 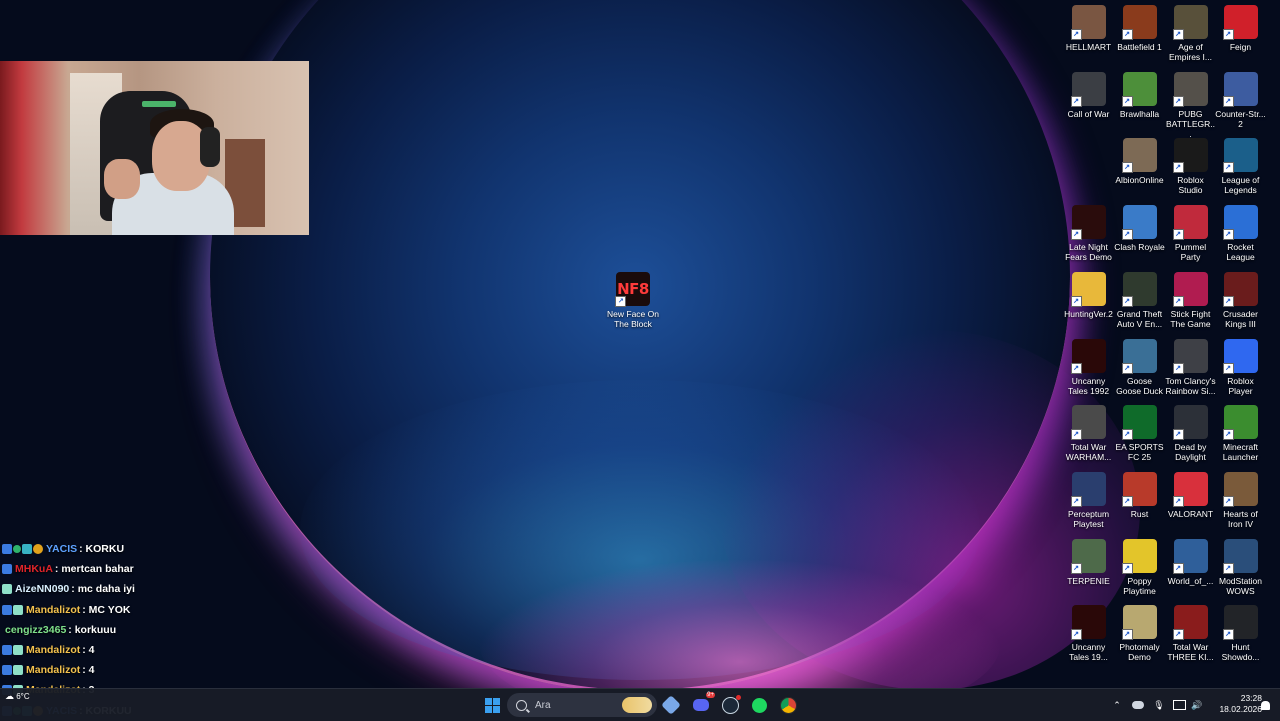 I want to click on desktop-icon: ↗ AlbionOnline, so click(x=1139, y=161).